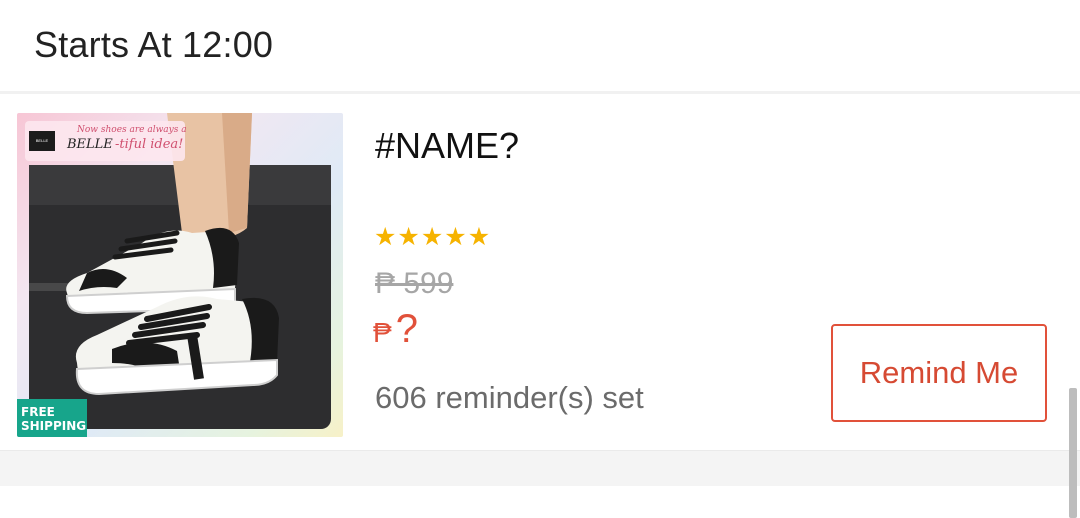 The width and height of the screenshot is (1080, 518). I want to click on original-price: ₱ 599, so click(414, 283).